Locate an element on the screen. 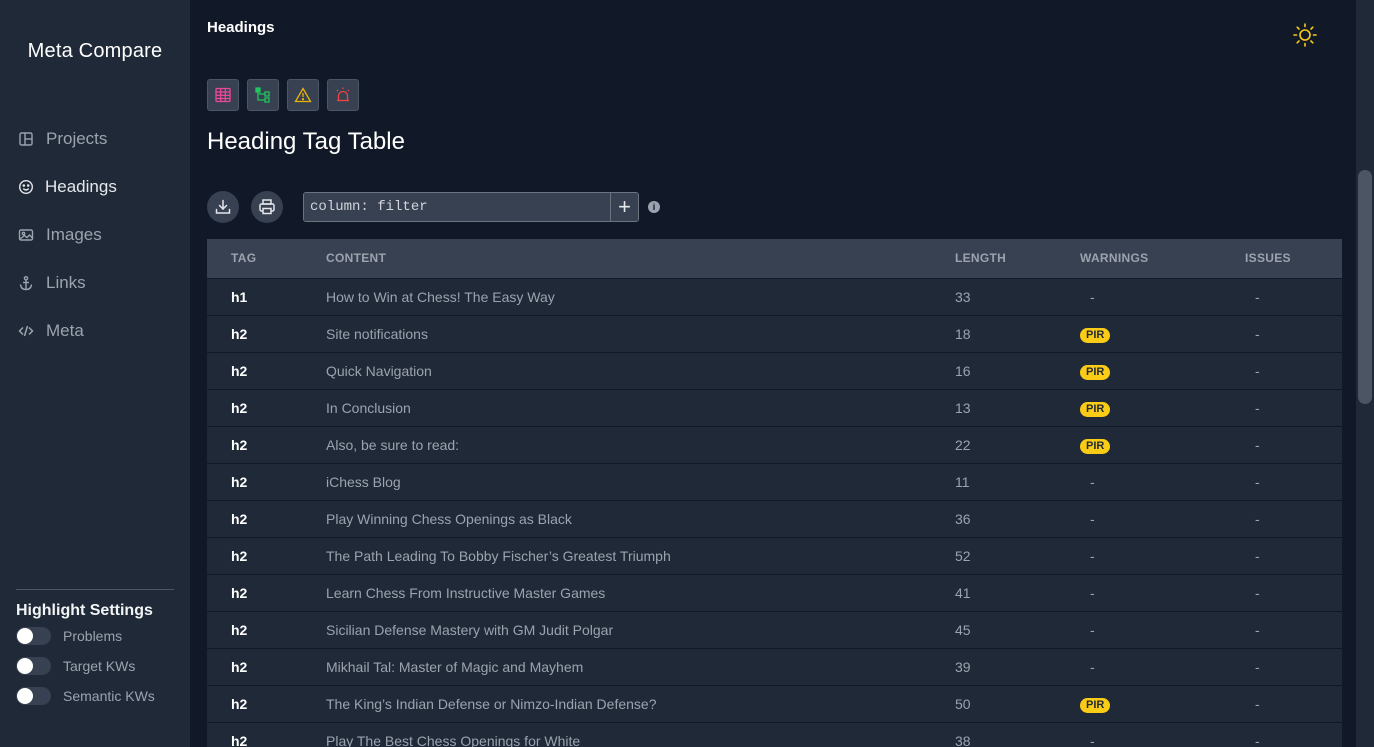 Image resolution: width=1374 pixels, height=747 pixels. table-row: h2 iChess Blog 11 - - is located at coordinates (774, 481).